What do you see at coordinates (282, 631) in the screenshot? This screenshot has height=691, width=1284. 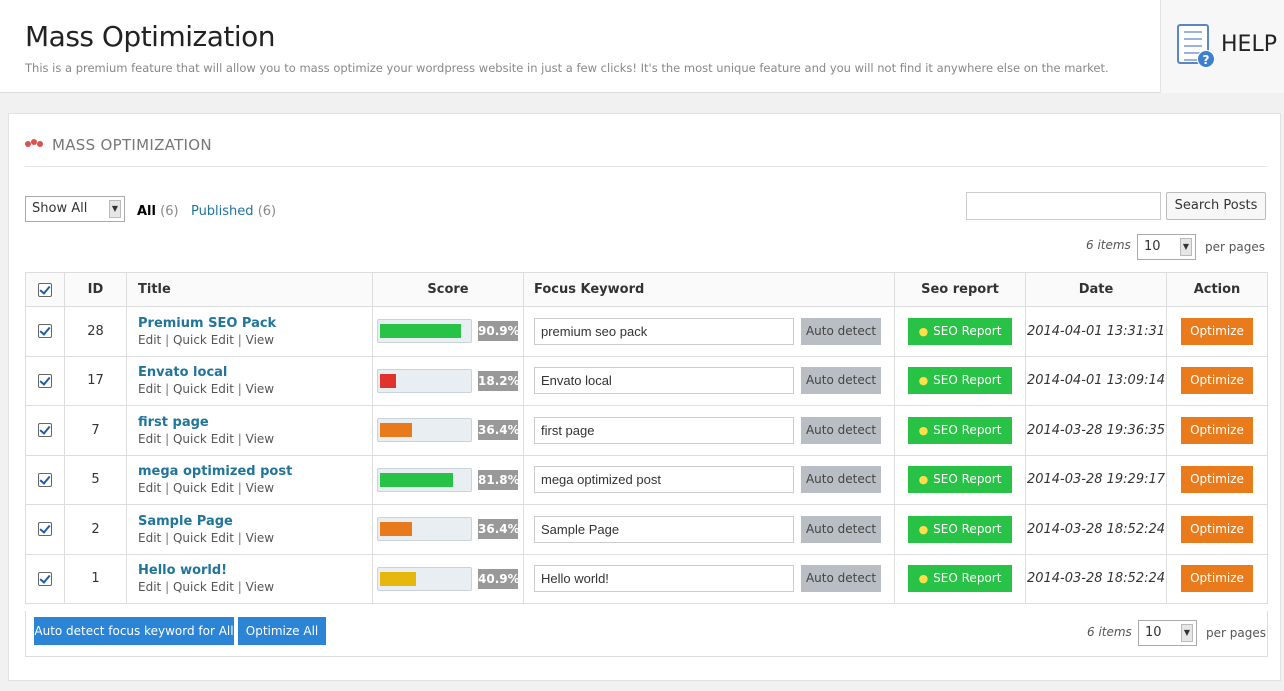 I see `optimize-all-button: Optimize All` at bounding box center [282, 631].